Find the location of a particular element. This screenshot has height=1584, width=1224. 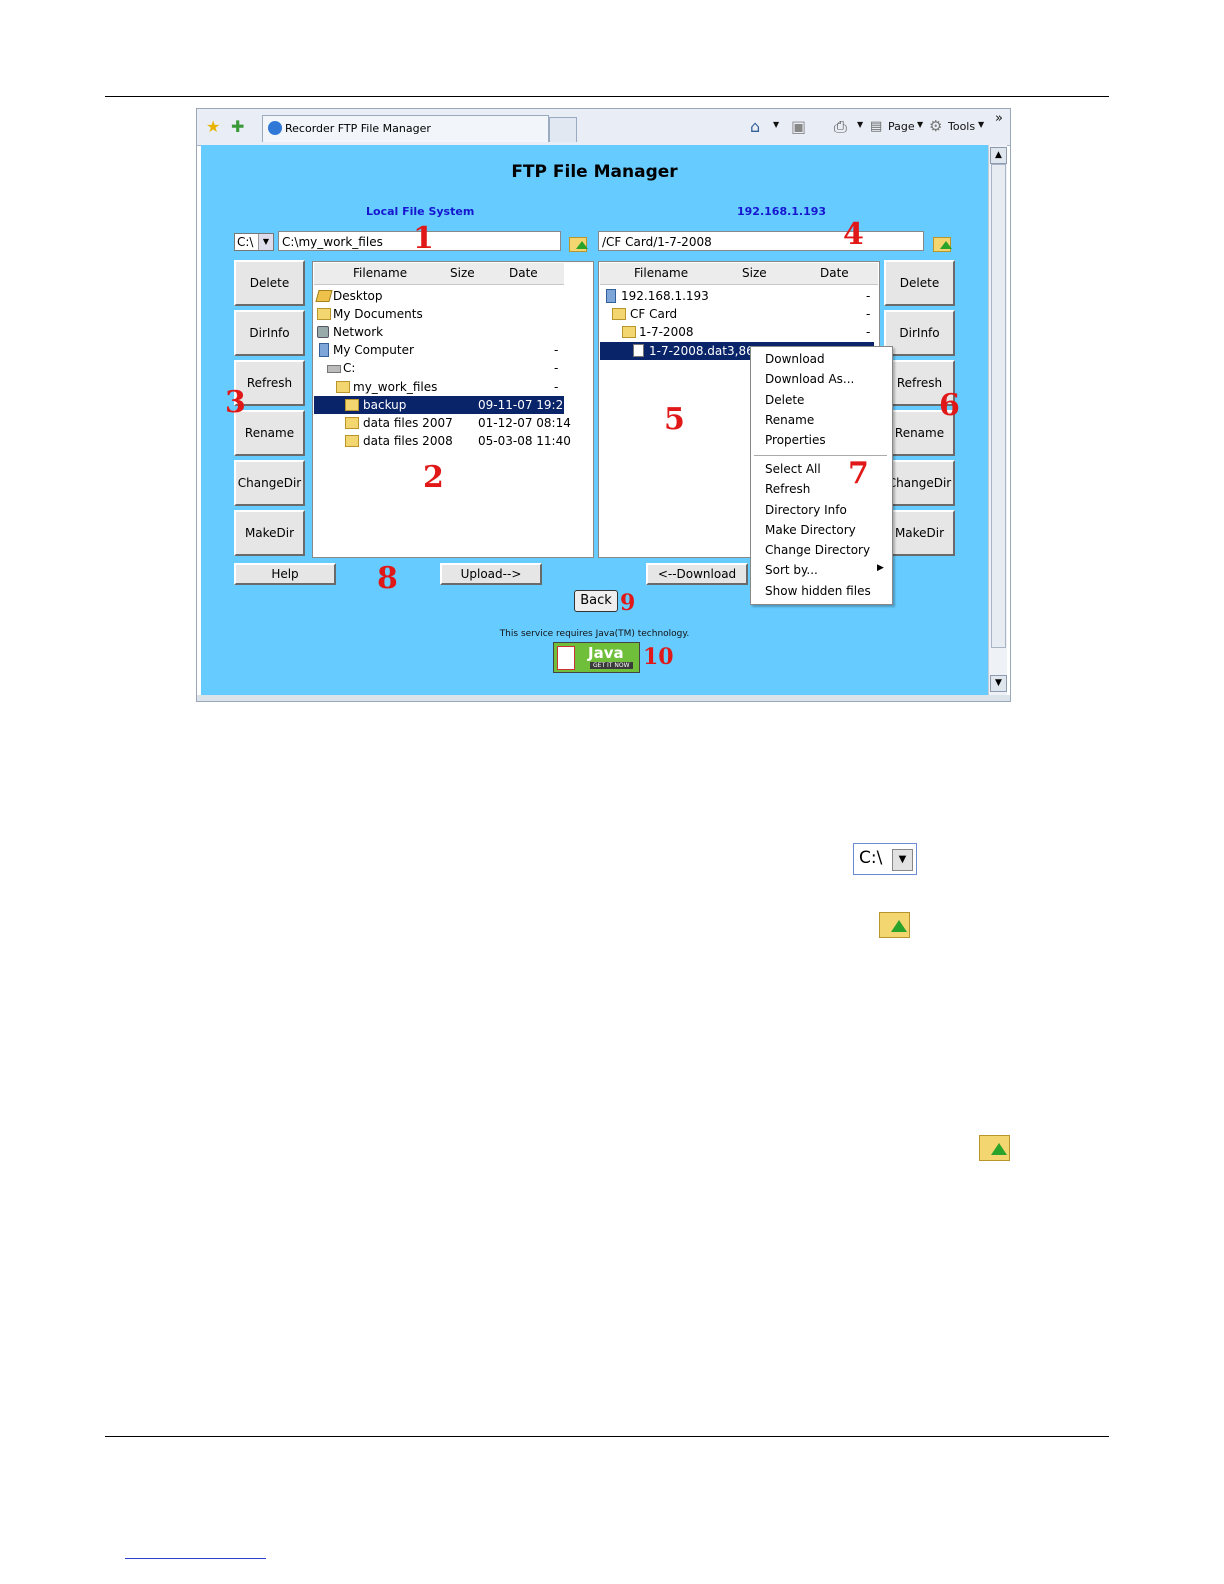

callout-8: 8 is located at coordinates (387, 578).